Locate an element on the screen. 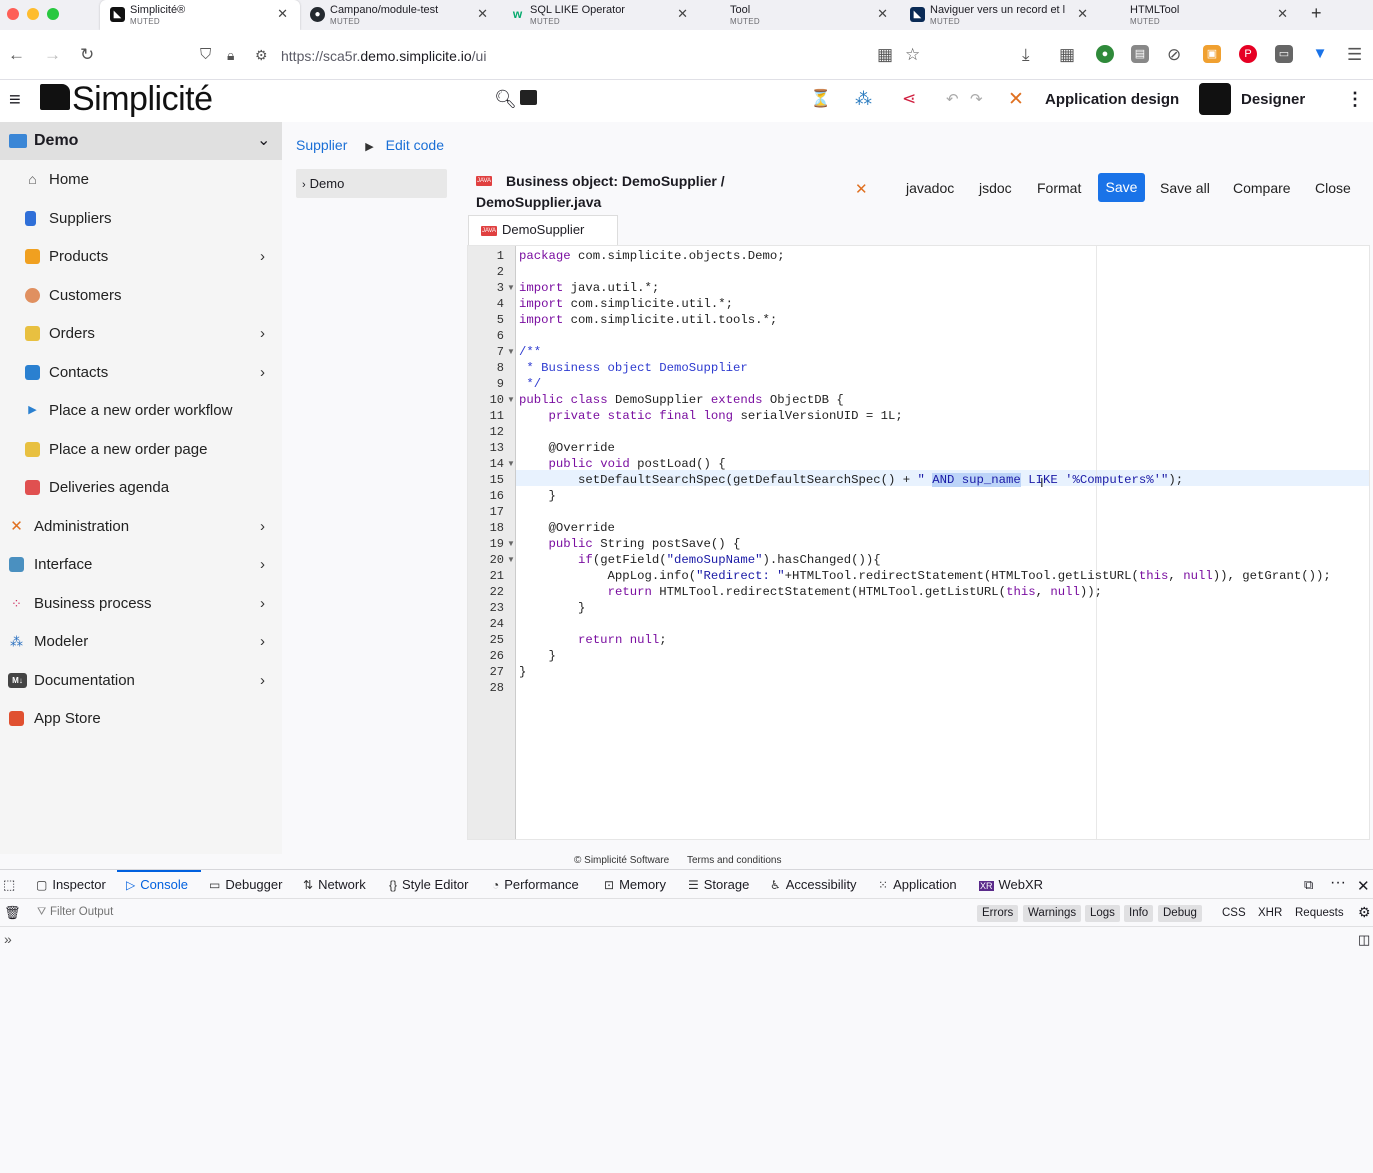 This screenshot has width=1373, height=1173. molecule-icon: ⁂ is located at coordinates (863, 99).